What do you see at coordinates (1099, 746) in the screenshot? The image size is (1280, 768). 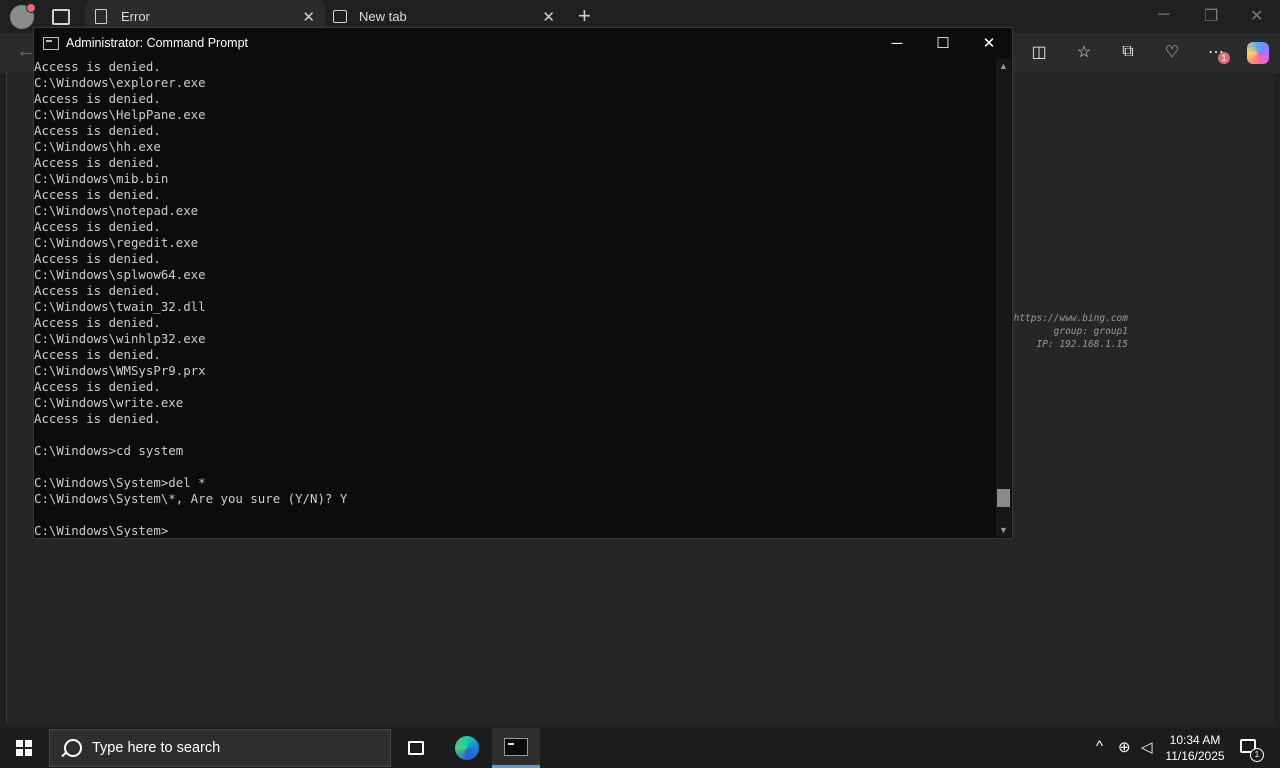 I see `show-hidden-icons-chevron-icon: ^` at bounding box center [1099, 746].